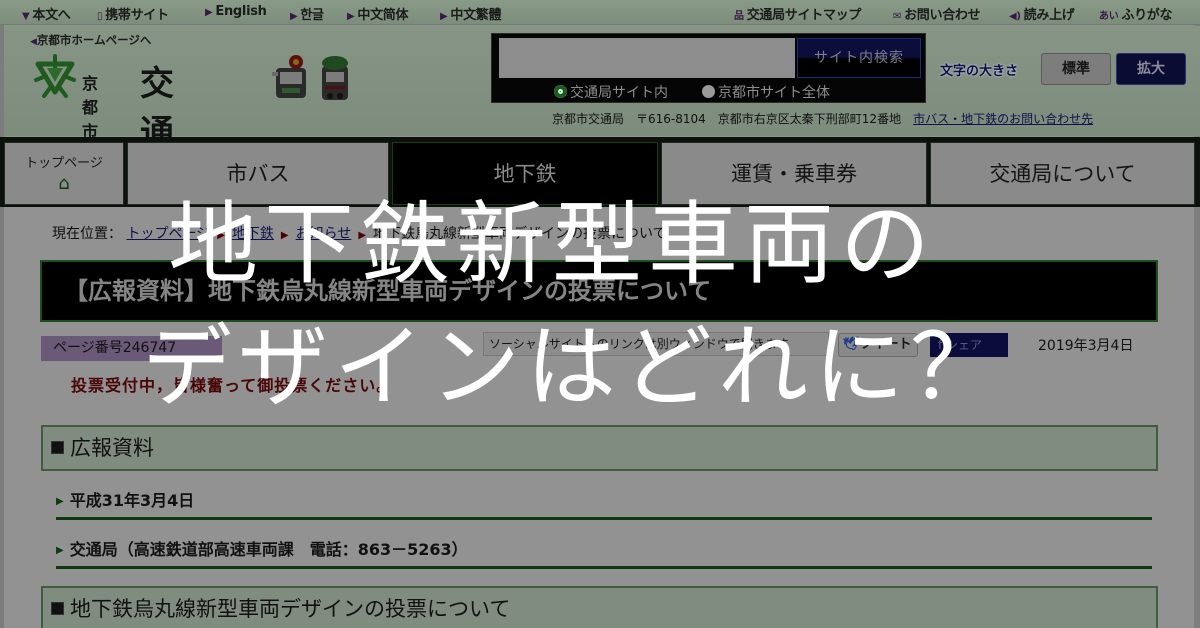 The width and height of the screenshot is (1200, 628). I want to click on link-label: お問い合わせ, so click(942, 15).